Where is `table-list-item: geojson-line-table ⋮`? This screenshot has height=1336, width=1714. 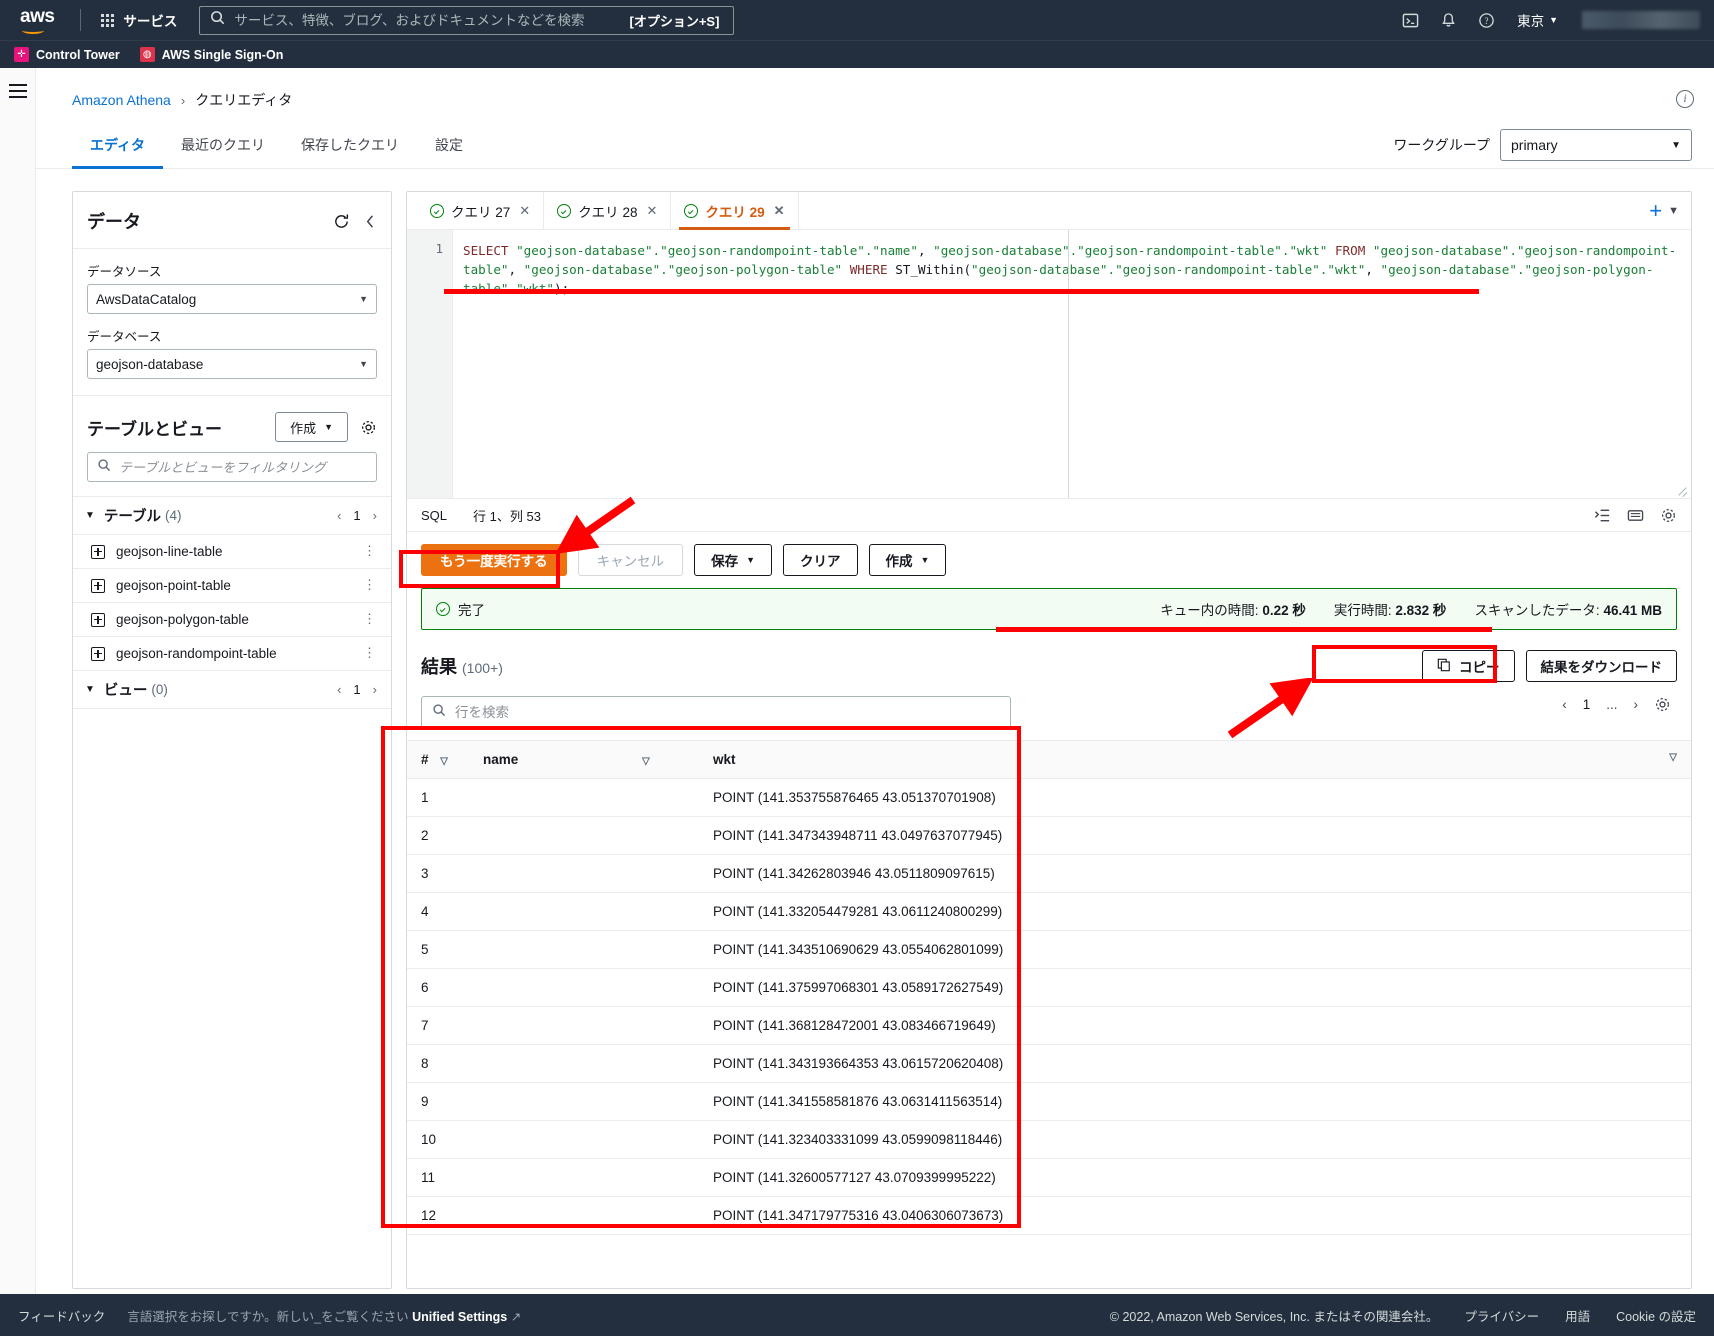
table-list-item: geojson-line-table ⋮ is located at coordinates (232, 552).